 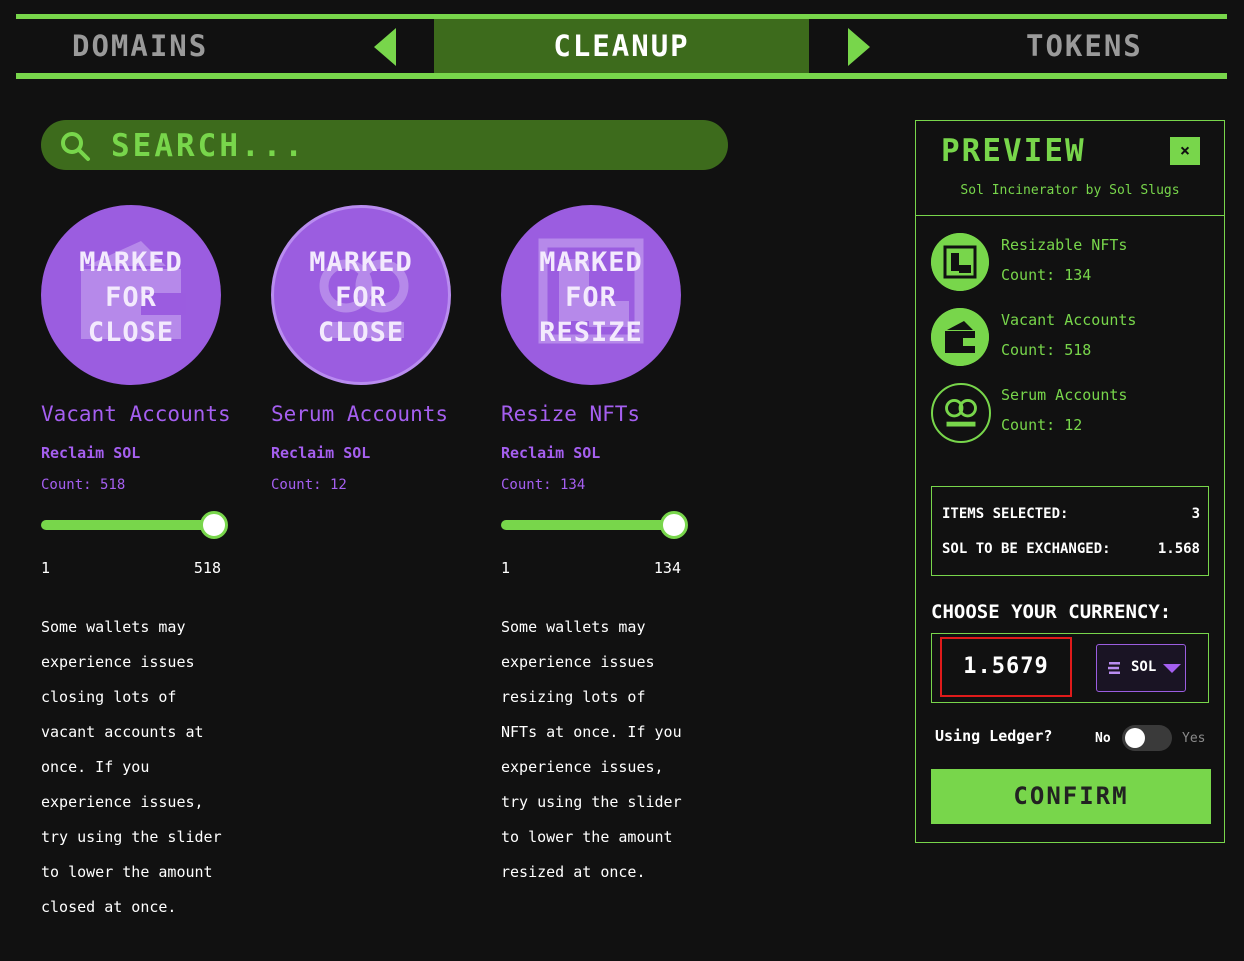 What do you see at coordinates (1071, 514) in the screenshot?
I see `items-selected-row: ITEMS SELECTED: 3` at bounding box center [1071, 514].